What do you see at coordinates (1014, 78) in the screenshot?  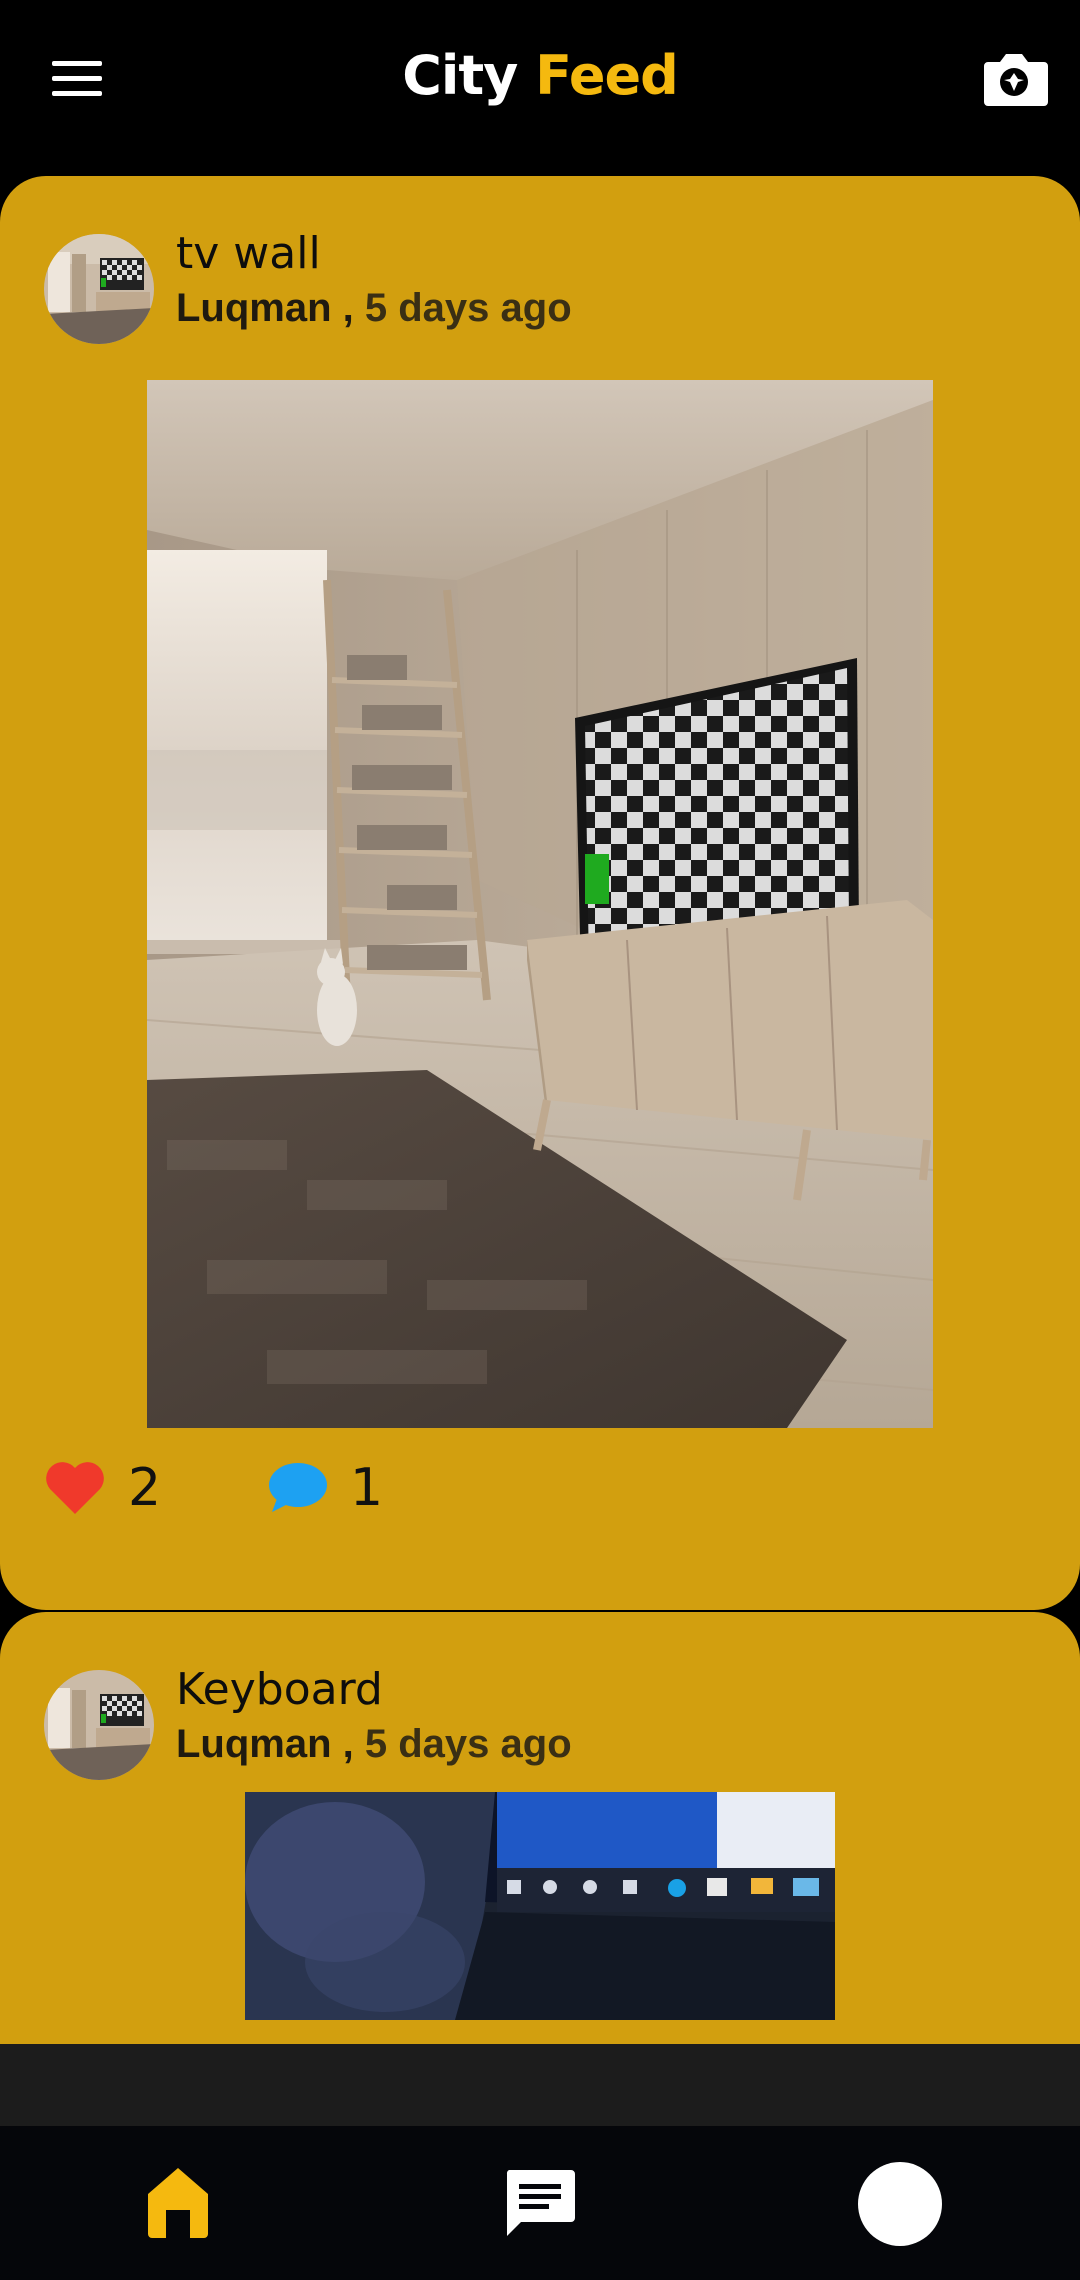 I see `camera-add-icon` at bounding box center [1014, 78].